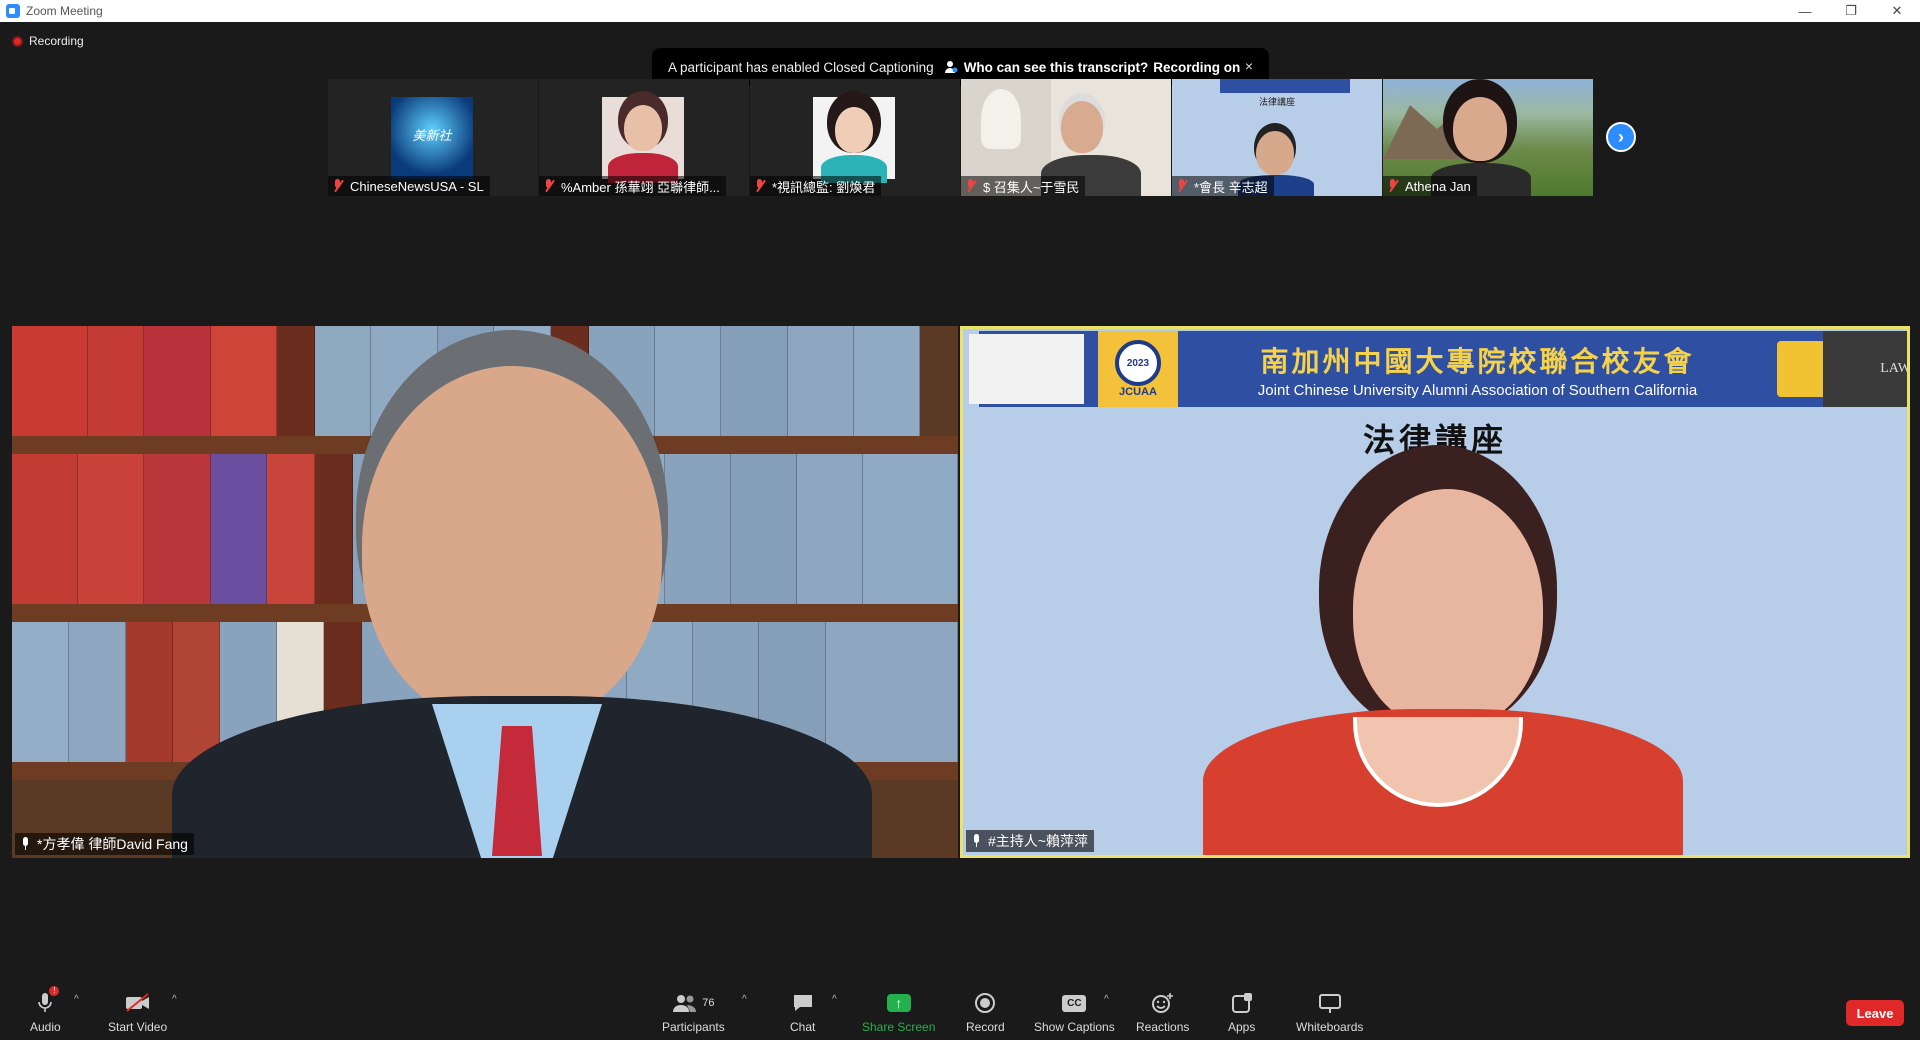 The width and height of the screenshot is (1920, 1040). I want to click on chat-label: Chat, so click(803, 1027).